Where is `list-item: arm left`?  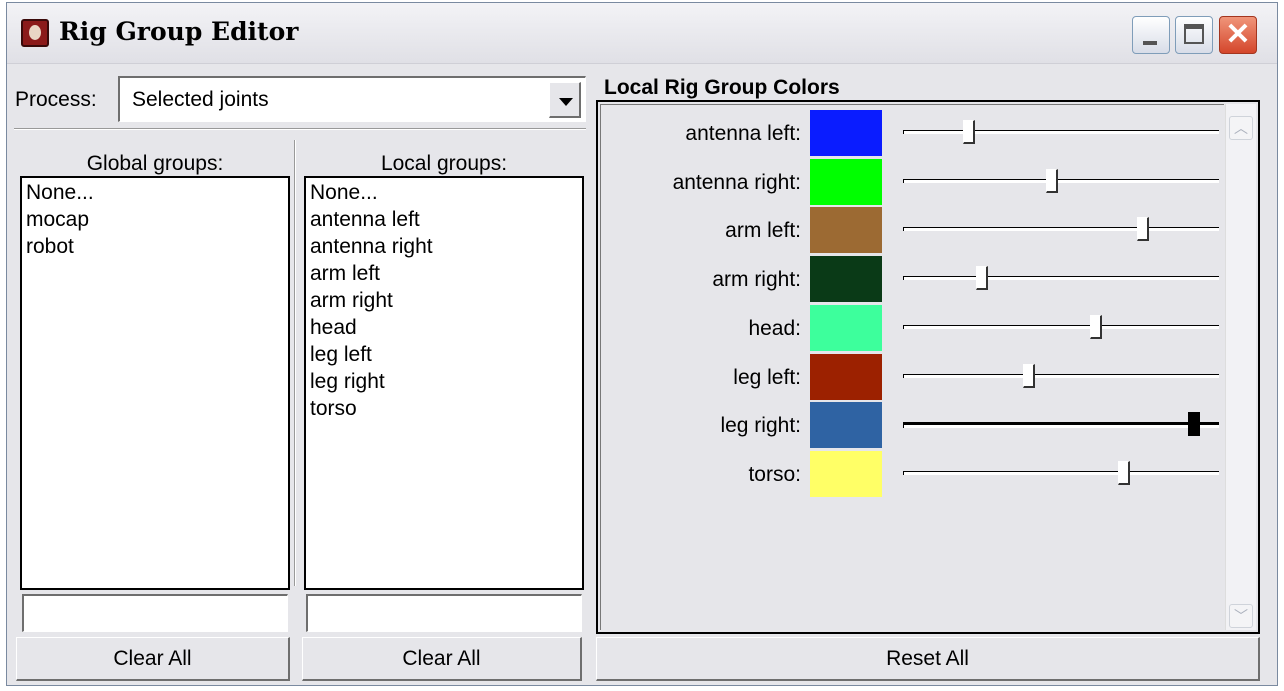
list-item: arm left is located at coordinates (444, 273).